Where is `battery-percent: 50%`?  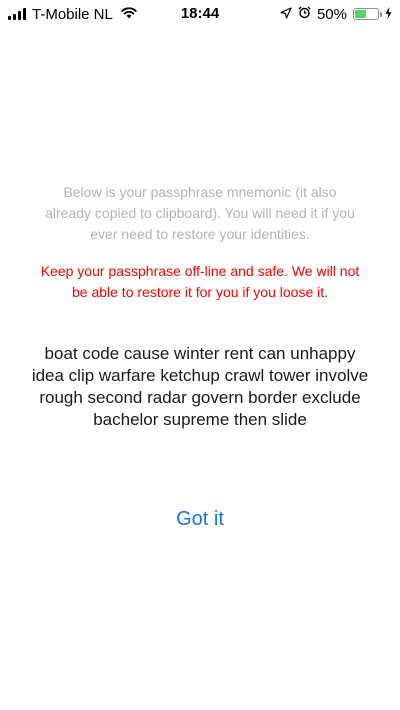
battery-percent: 50% is located at coordinates (331, 14).